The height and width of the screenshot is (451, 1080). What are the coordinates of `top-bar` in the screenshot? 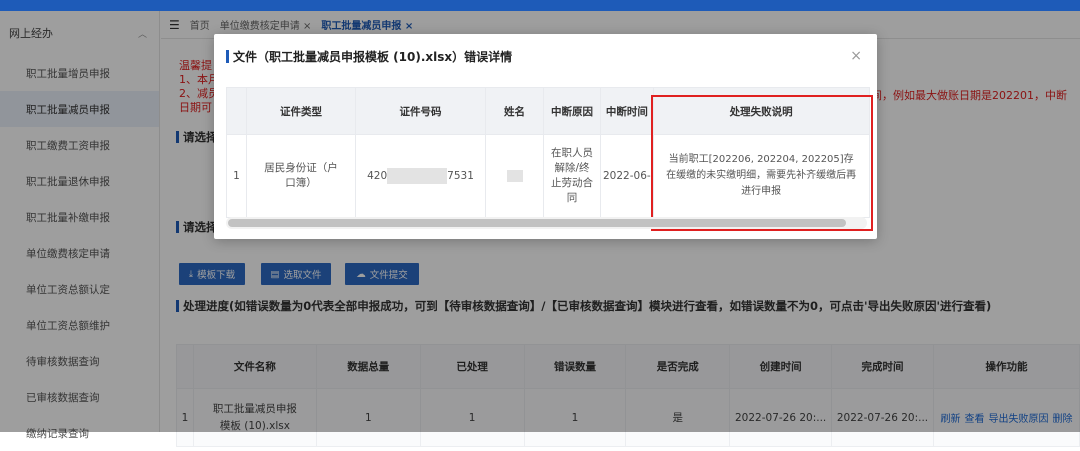 It's located at (540, 5).